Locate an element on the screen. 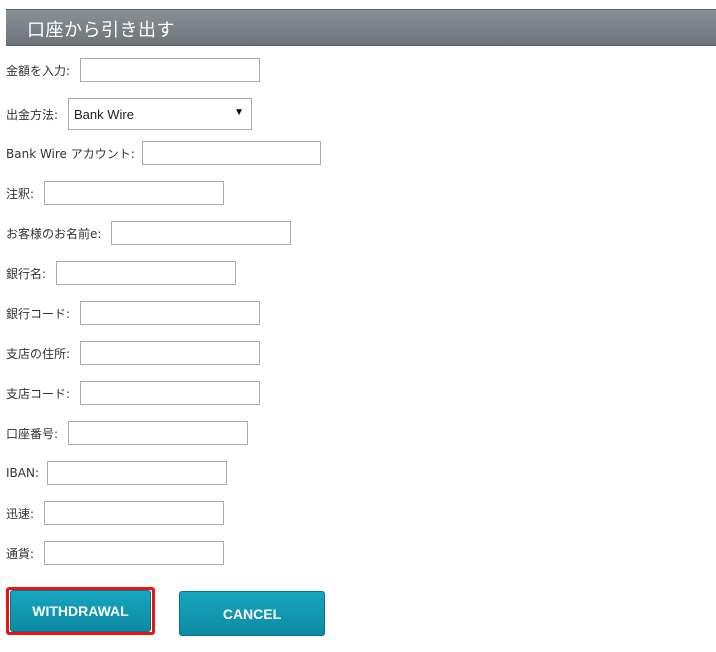 This screenshot has width=716, height=652. method-selected-value: Bank Wire is located at coordinates (104, 114).